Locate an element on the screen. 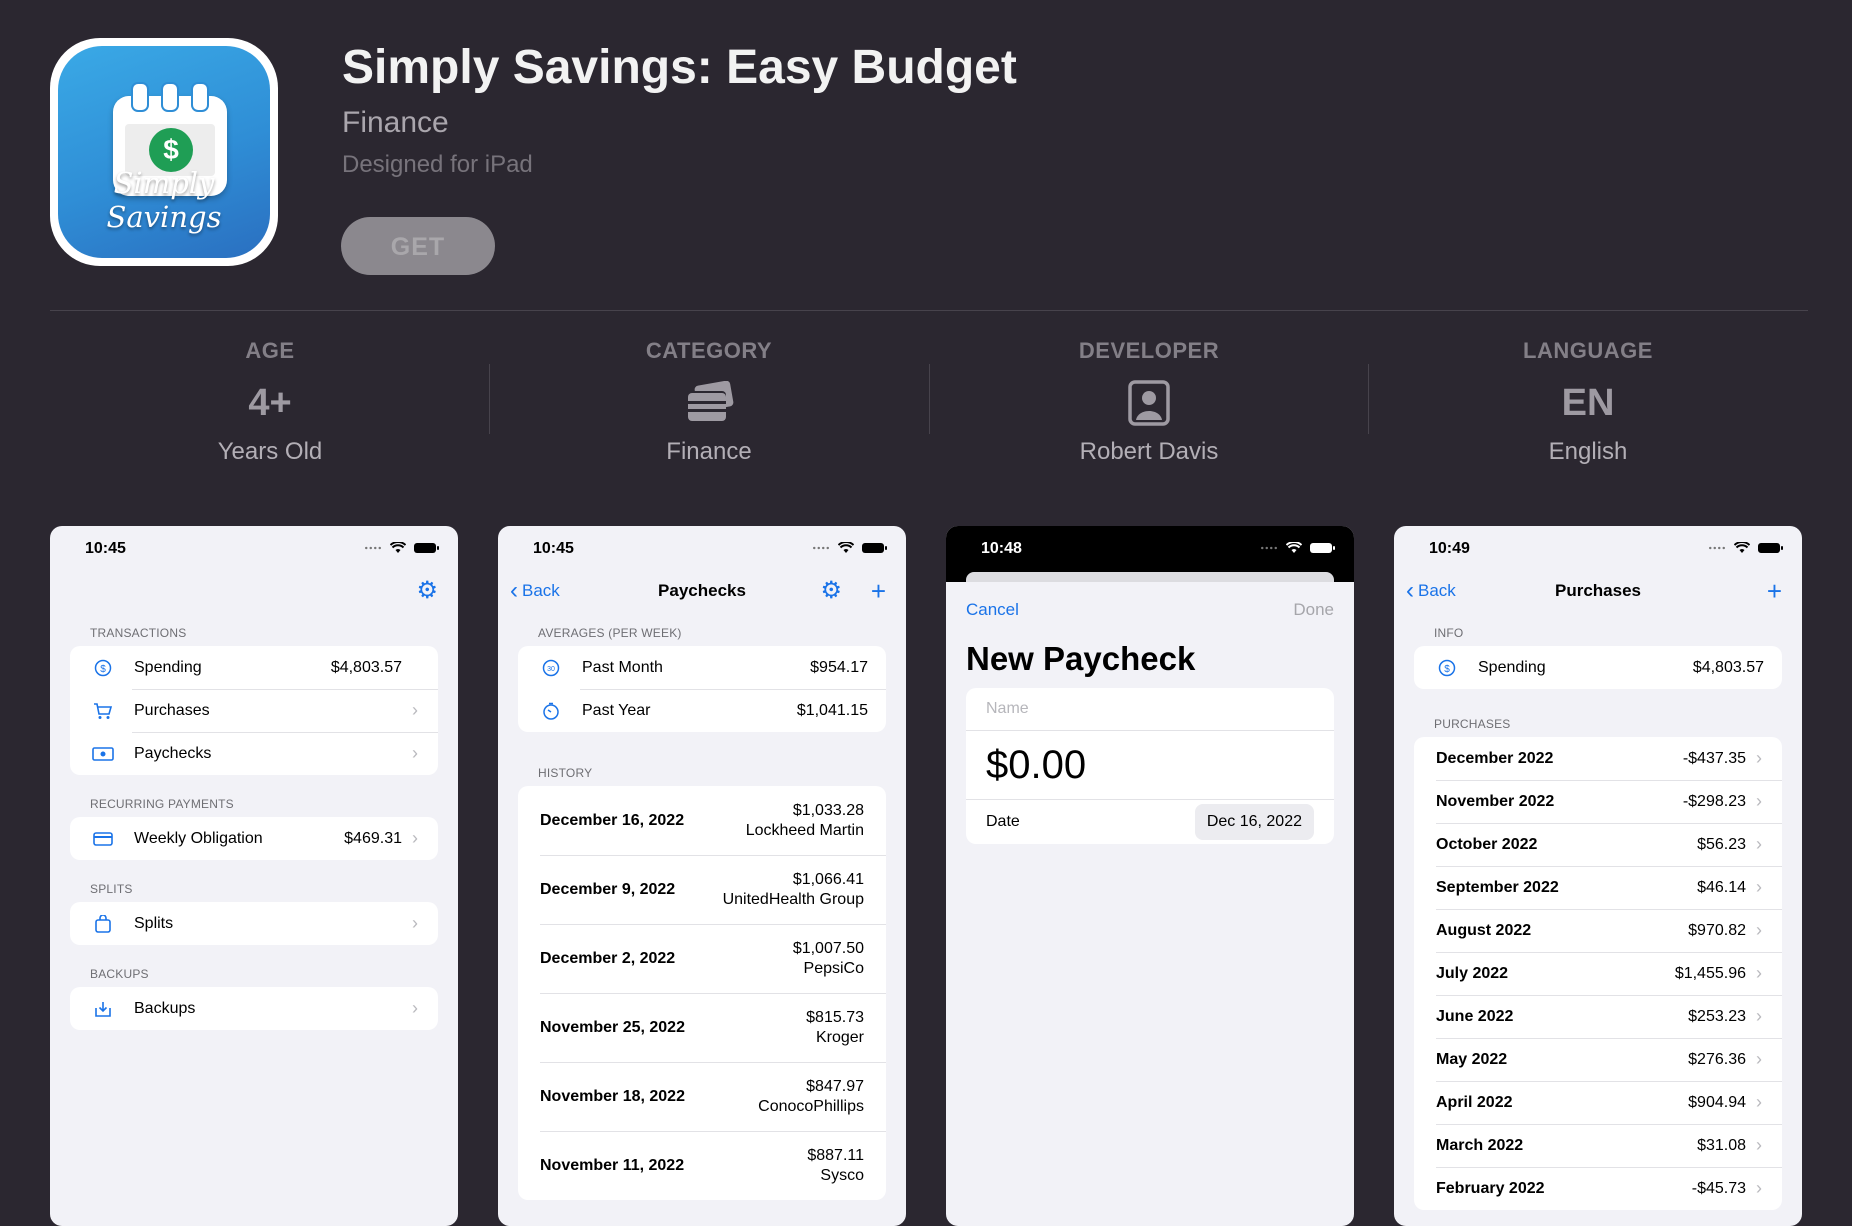 The width and height of the screenshot is (1852, 1226). nav-bar: ‹ Back Paychecks ⚙ + is located at coordinates (702, 591).